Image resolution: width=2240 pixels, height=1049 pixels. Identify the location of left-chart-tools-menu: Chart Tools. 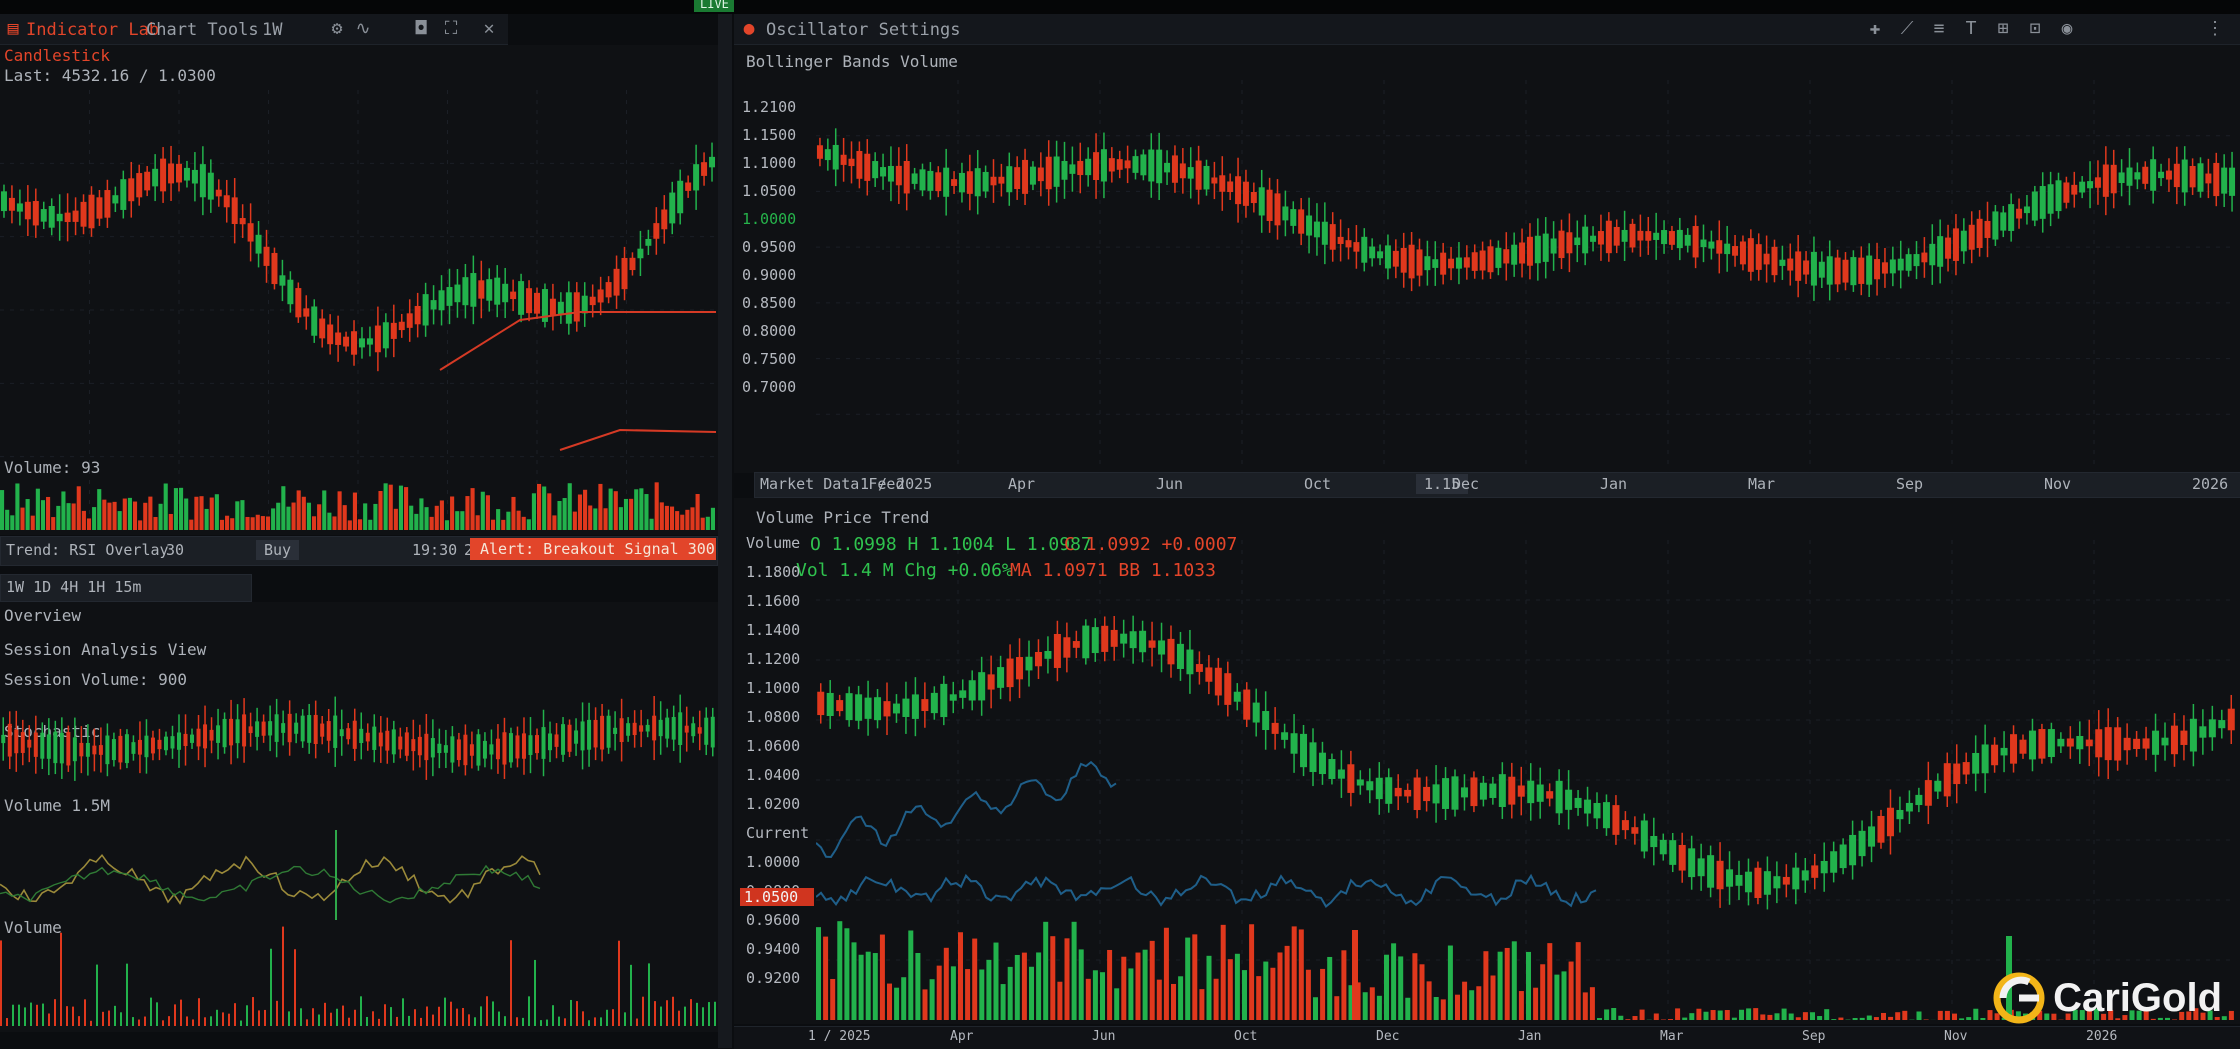
(202, 30).